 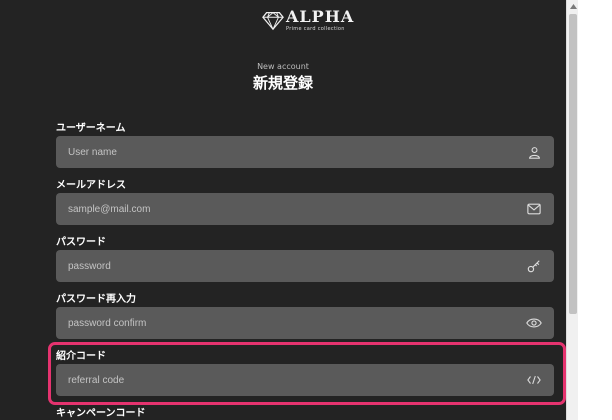 I want to click on scrollbar-thumb, so click(x=573, y=164).